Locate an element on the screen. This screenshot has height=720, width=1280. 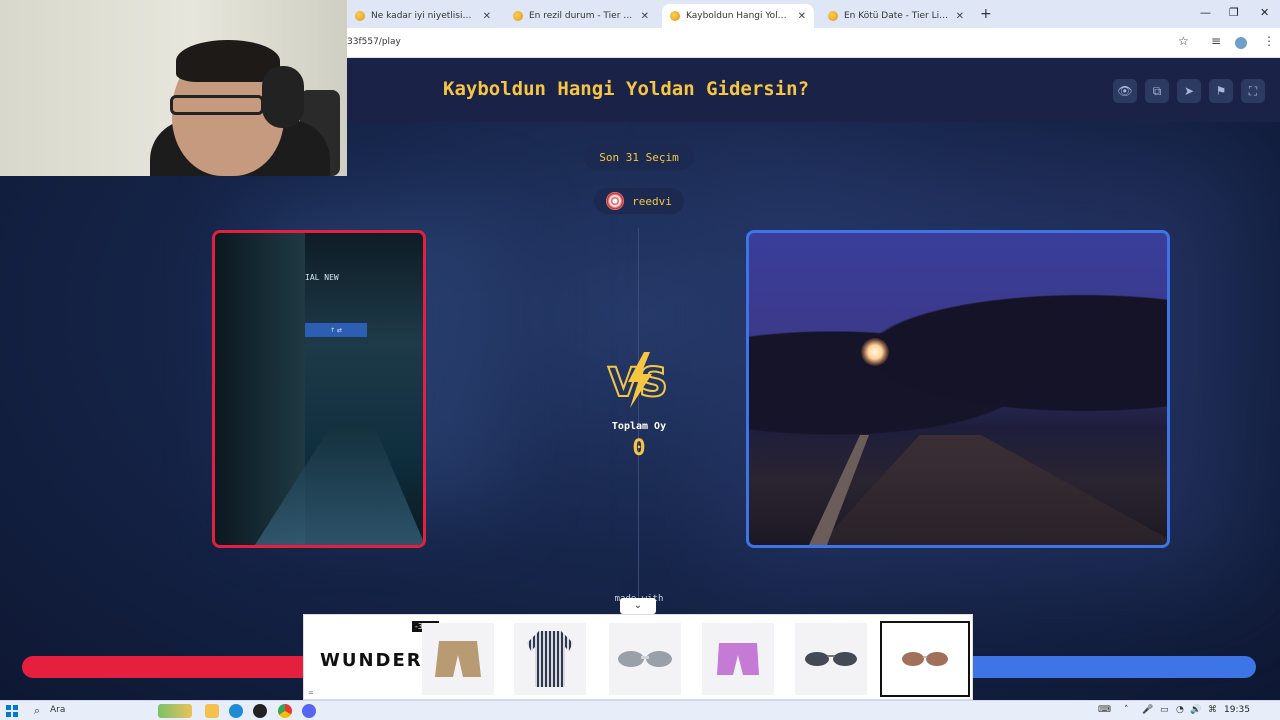
language-icon: ⌘ is located at coordinates (1212, 710).